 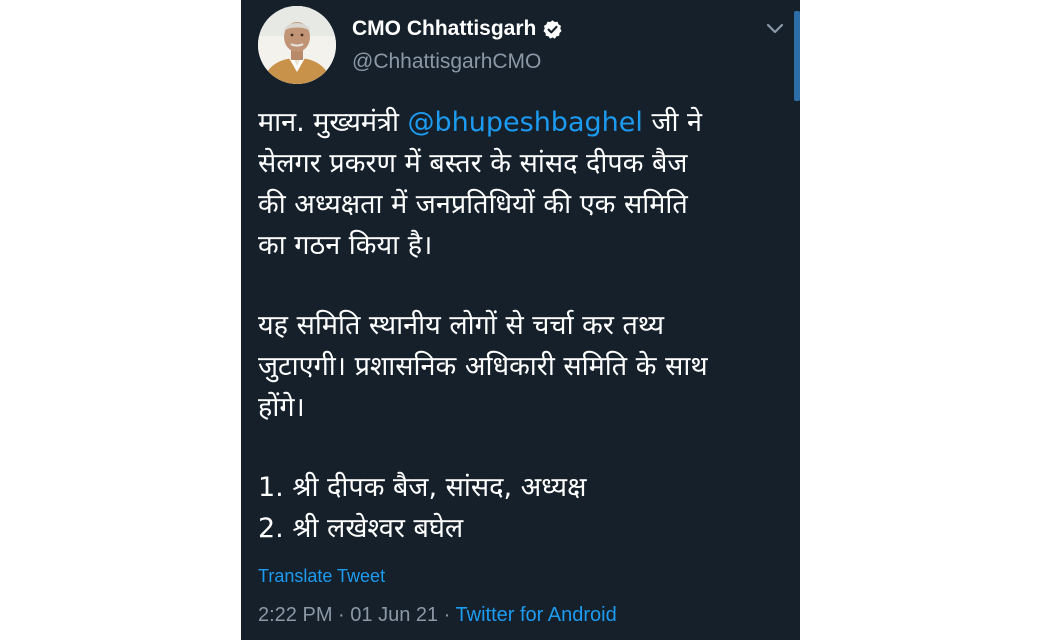 I want to click on tweet-text-line: यह समिति स्थानीय लोगों से चर्चा कर तथ्य, so click(x=461, y=325).